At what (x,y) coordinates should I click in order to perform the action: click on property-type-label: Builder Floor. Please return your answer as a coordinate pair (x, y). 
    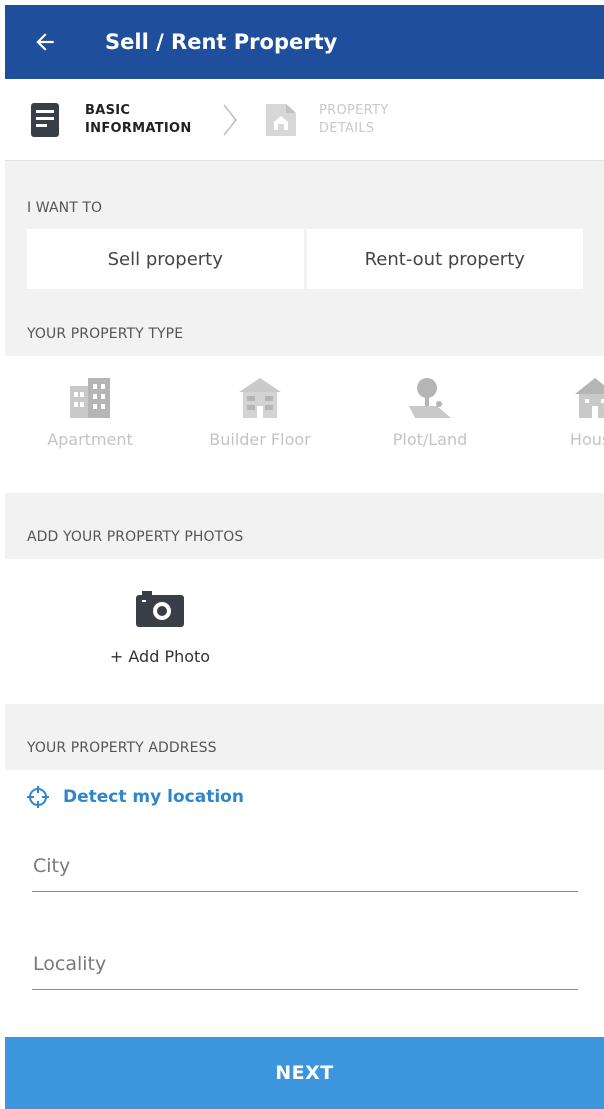
    Looking at the image, I should click on (260, 439).